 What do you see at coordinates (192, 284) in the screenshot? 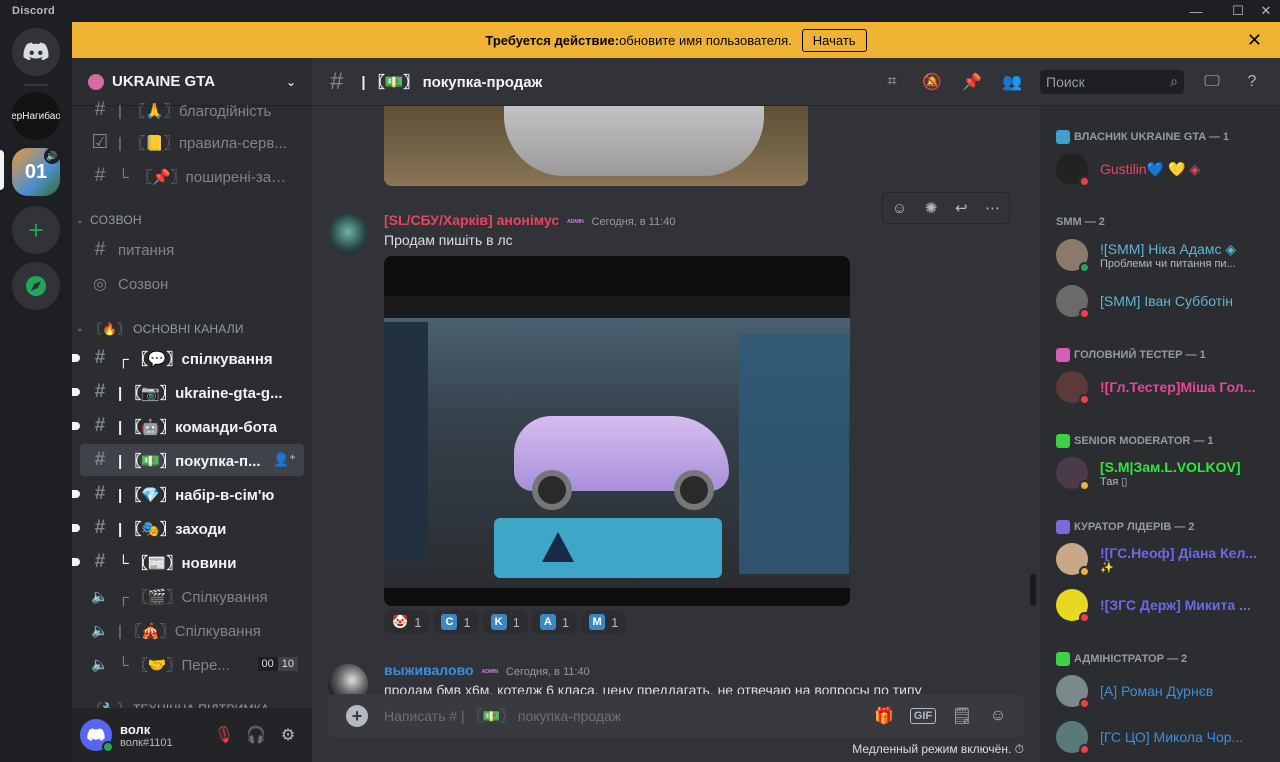
I see `channel-stage: ◎ Созвон` at bounding box center [192, 284].